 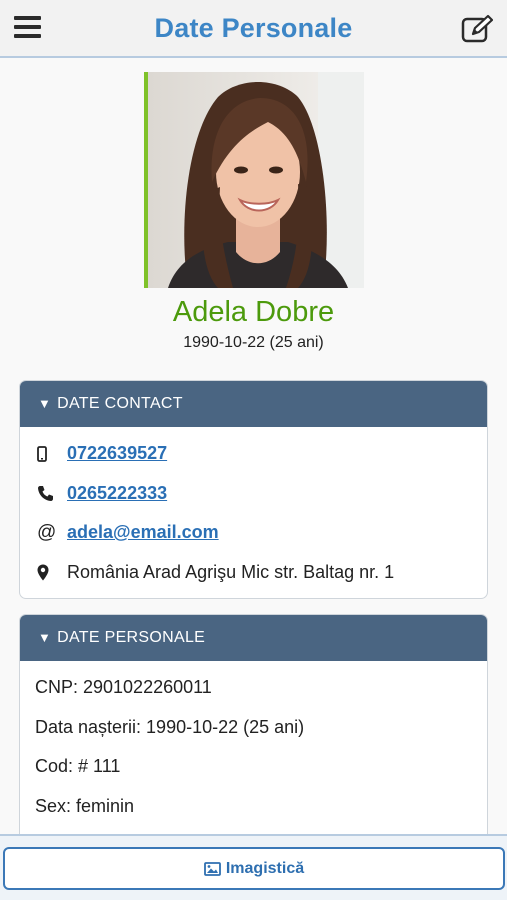 I want to click on imaging-button: Imagistică, so click(x=254, y=868).